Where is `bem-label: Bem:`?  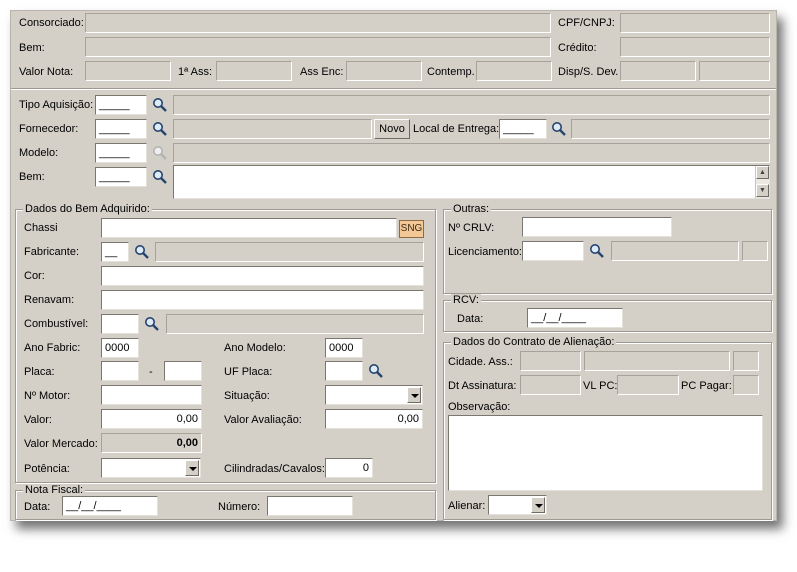 bem-label: Bem: is located at coordinates (32, 48).